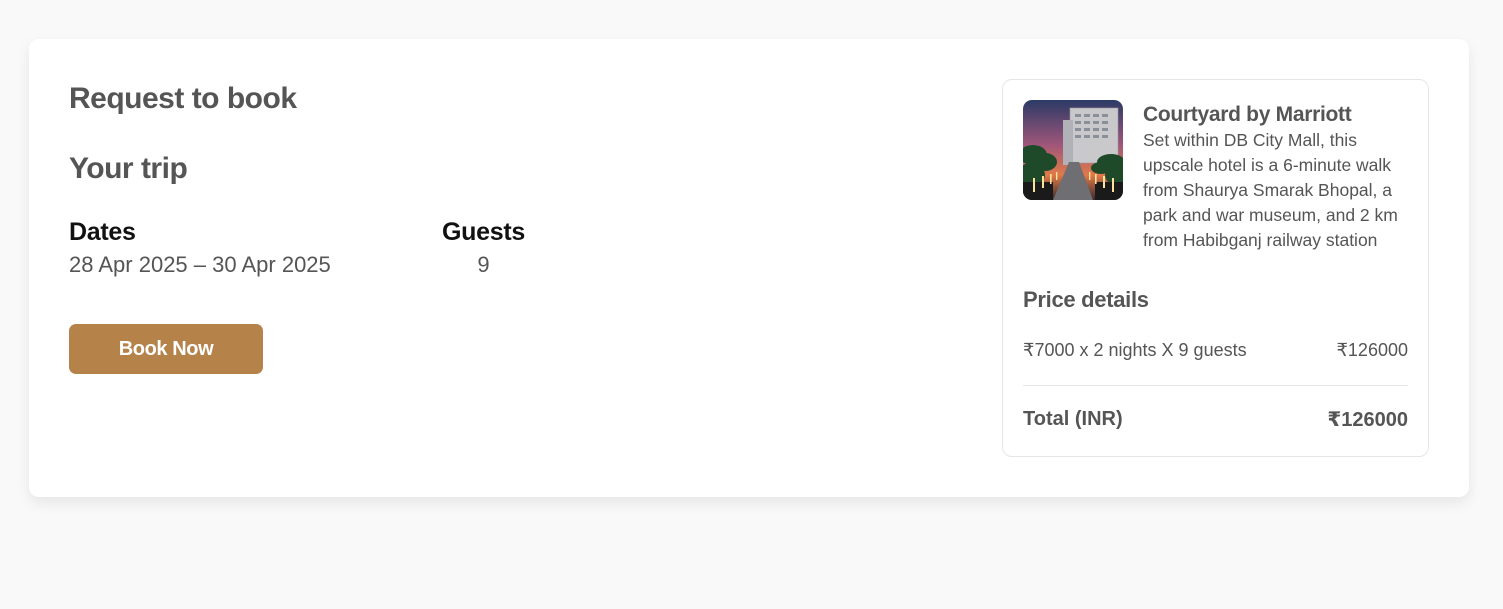 This screenshot has height=609, width=1503. What do you see at coordinates (183, 98) in the screenshot?
I see `page-title: Request to book` at bounding box center [183, 98].